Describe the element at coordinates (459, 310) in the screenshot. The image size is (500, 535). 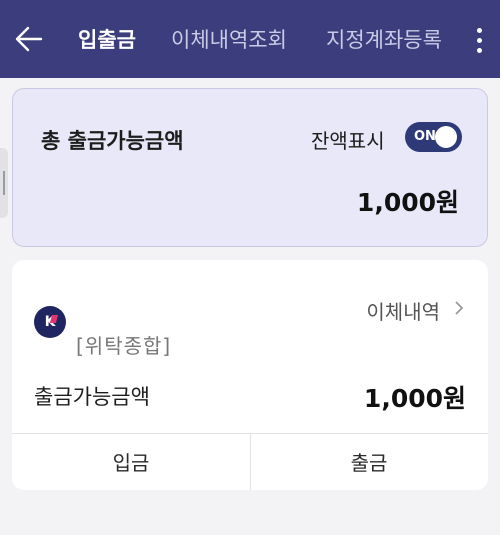
I see `chevron-right-icon` at that location.